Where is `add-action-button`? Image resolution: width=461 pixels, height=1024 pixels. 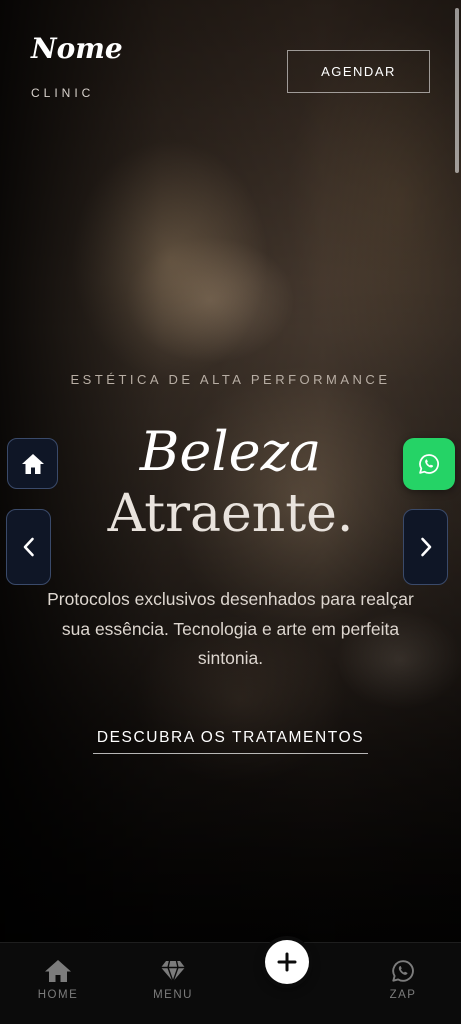
add-action-button is located at coordinates (287, 962).